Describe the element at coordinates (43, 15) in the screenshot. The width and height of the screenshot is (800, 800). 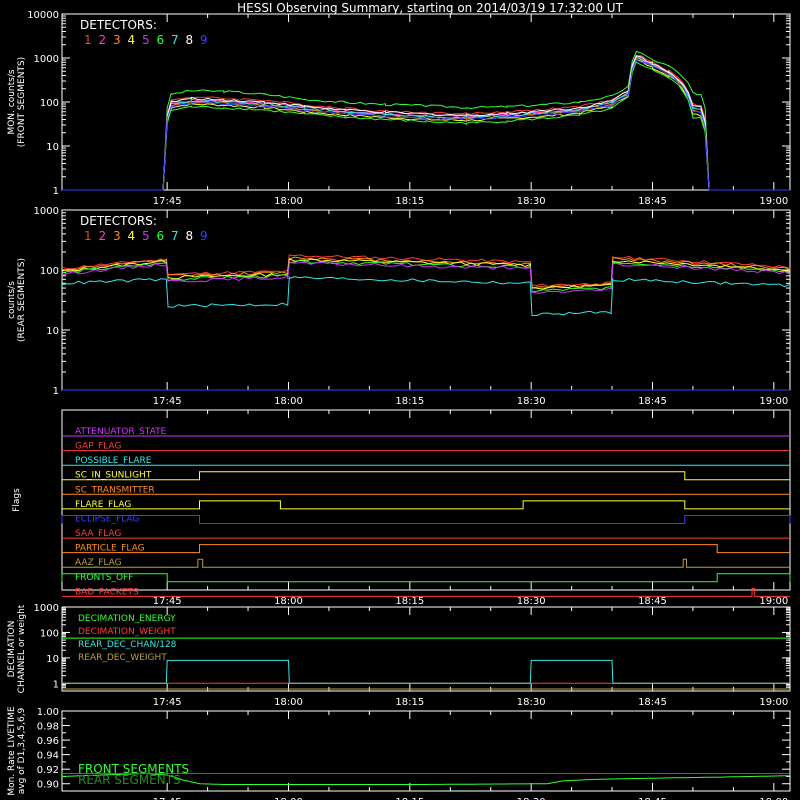
I see `y-tick-label: 10000` at that location.